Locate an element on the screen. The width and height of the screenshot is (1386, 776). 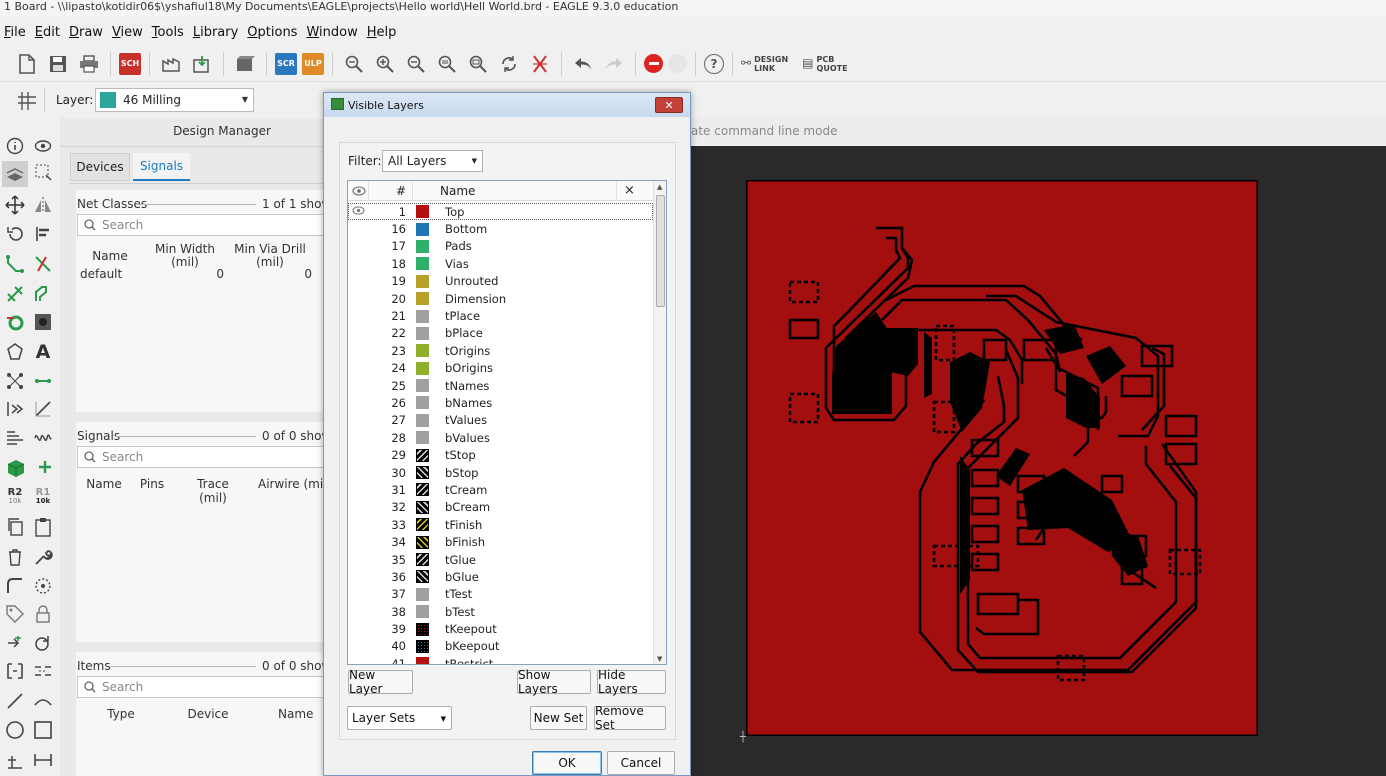
meander-icon is located at coordinates (43, 294).